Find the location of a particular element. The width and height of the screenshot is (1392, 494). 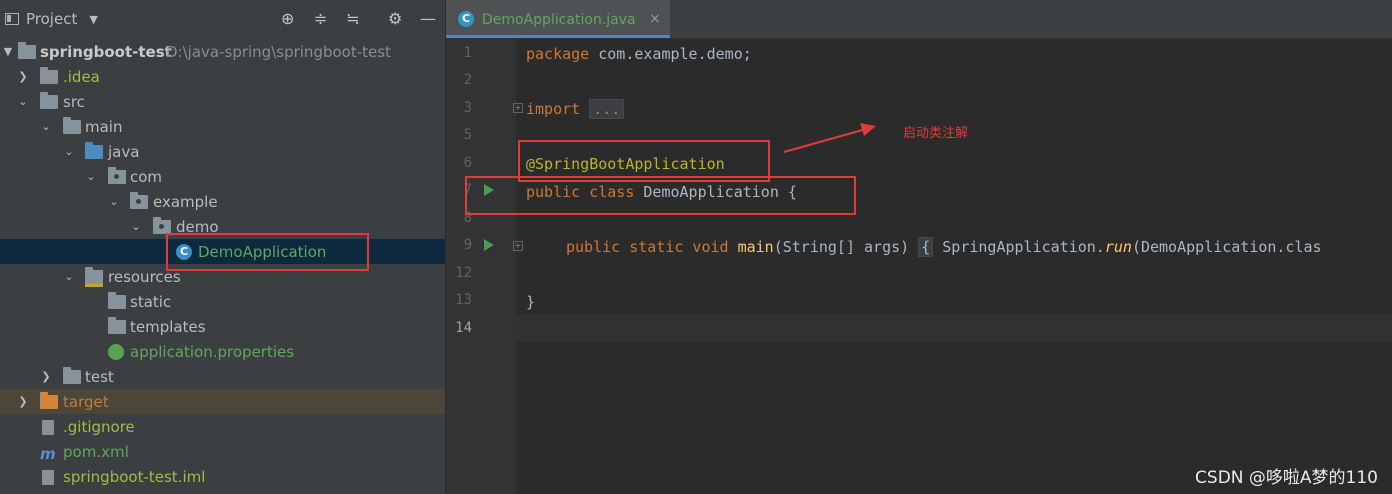

tree-item-application-properties: application.properties is located at coordinates (222, 351).